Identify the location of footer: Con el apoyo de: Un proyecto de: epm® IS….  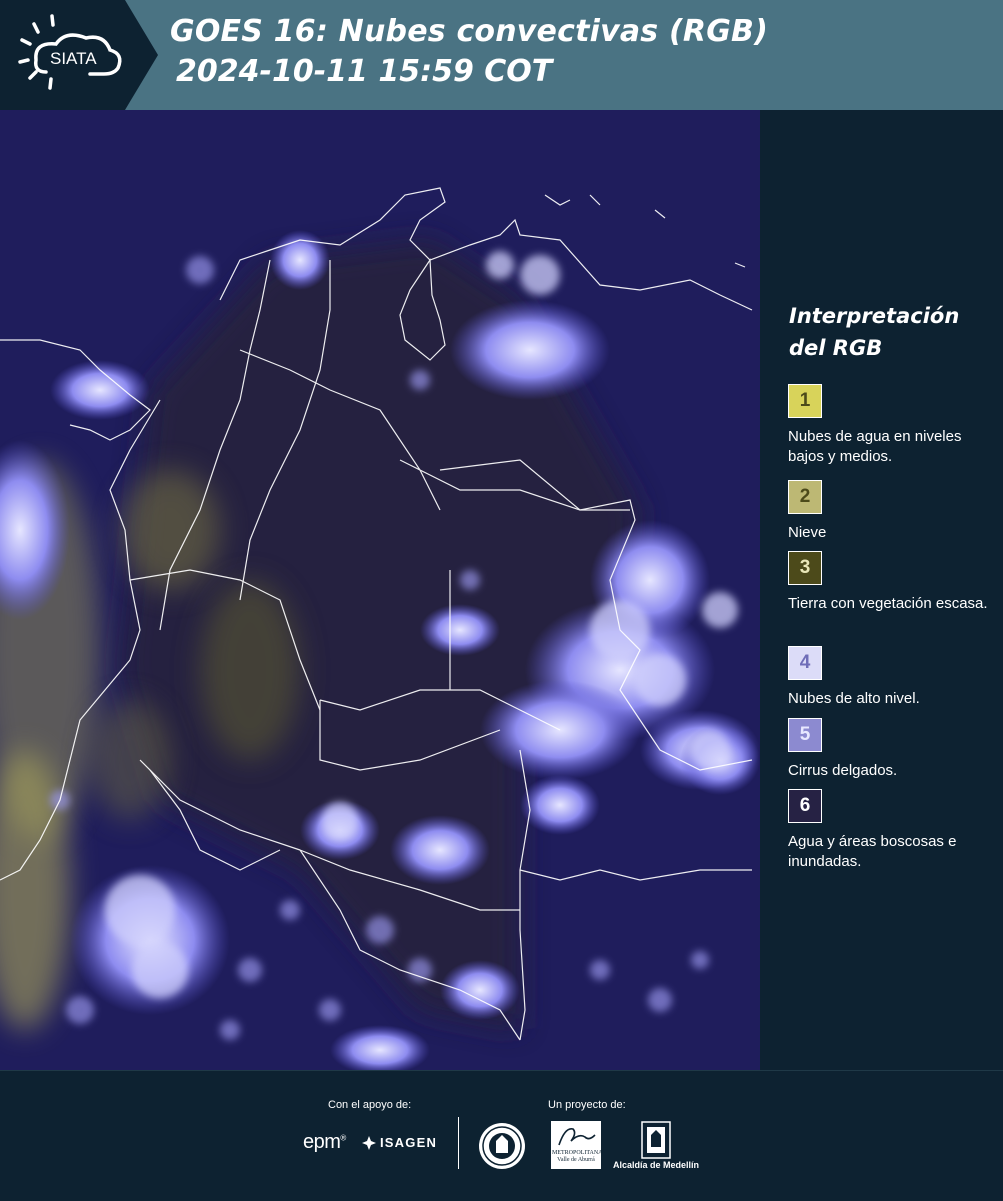
(501, 1135).